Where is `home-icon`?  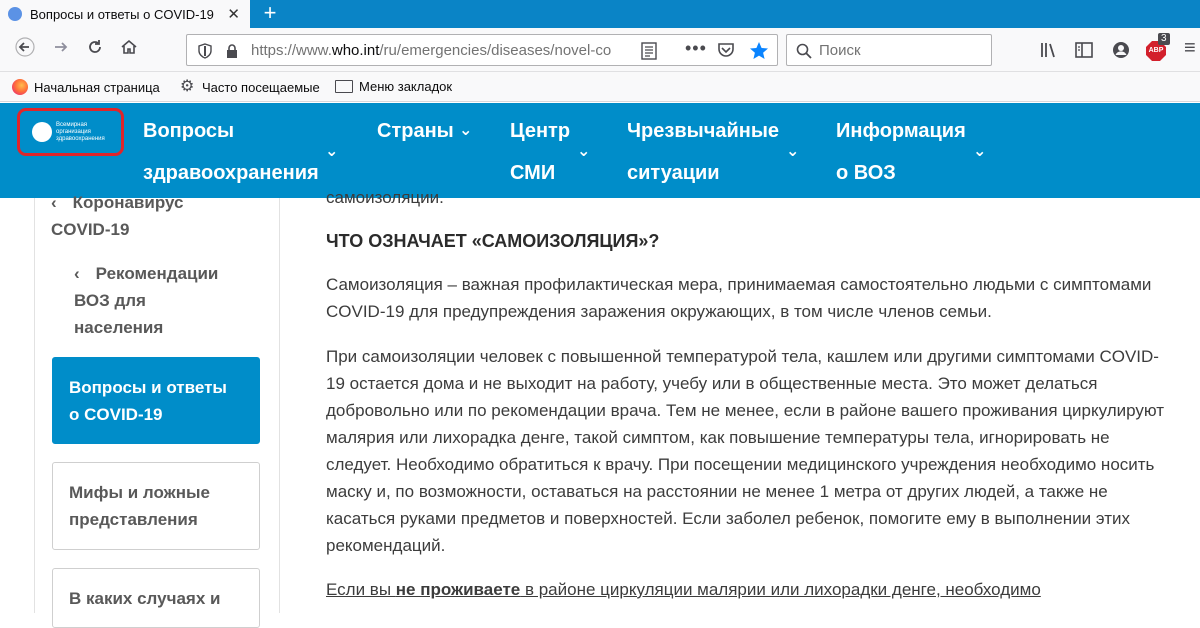 home-icon is located at coordinates (129, 46).